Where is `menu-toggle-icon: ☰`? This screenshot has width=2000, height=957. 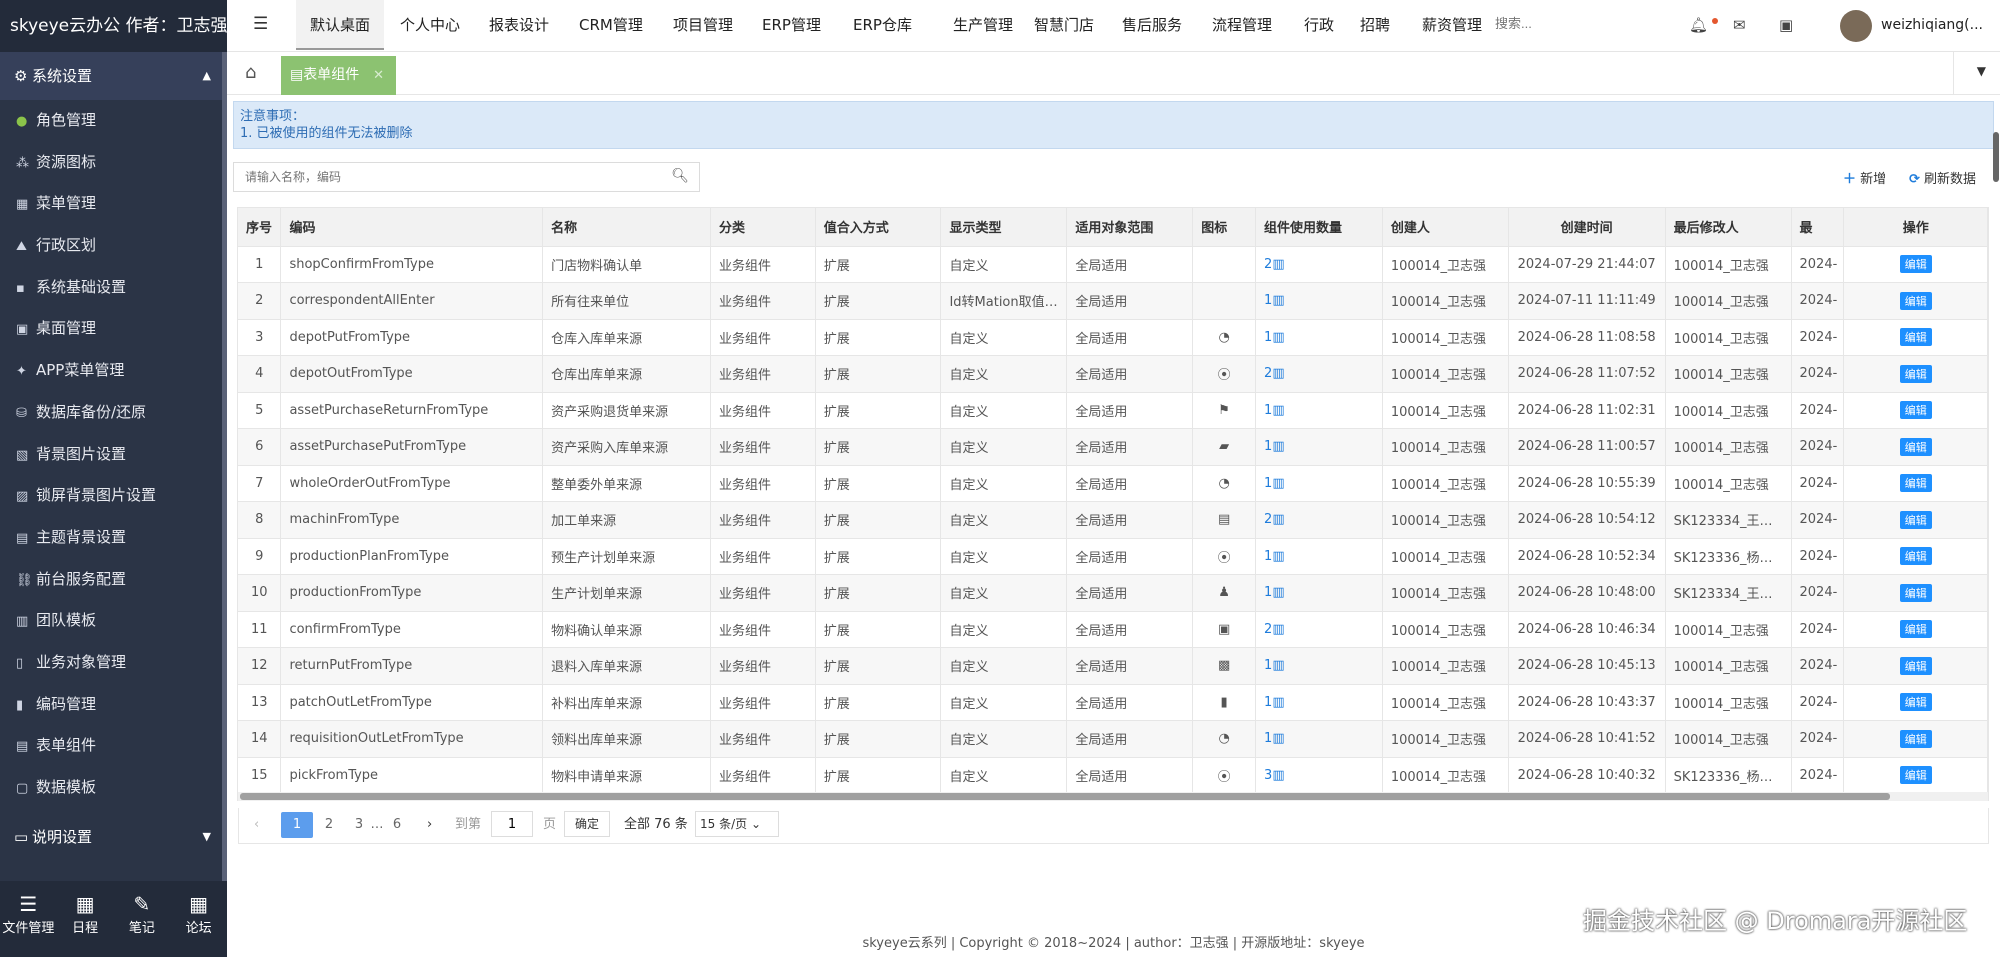
menu-toggle-icon: ☰ is located at coordinates (260, 24).